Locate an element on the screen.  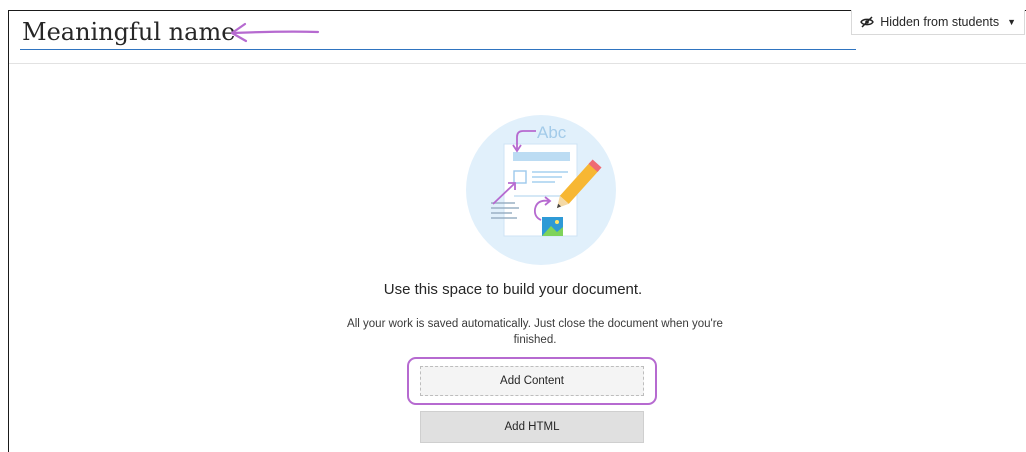
document-title: Meaningful name is located at coordinates (128, 32).